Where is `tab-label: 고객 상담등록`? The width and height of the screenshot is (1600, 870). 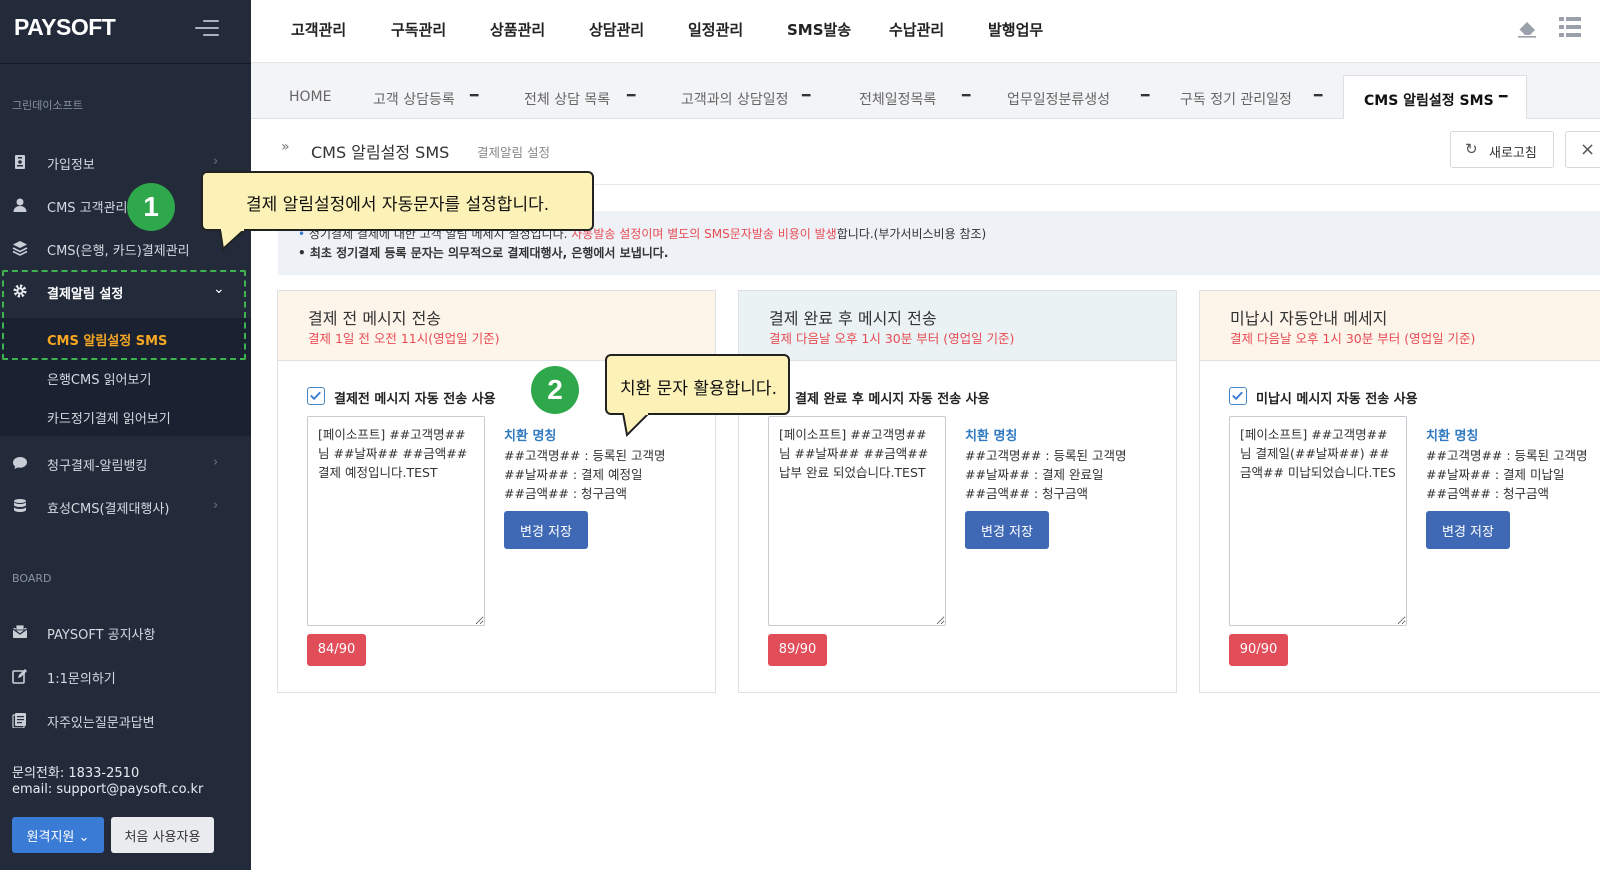
tab-label: 고객 상담등록 is located at coordinates (414, 100).